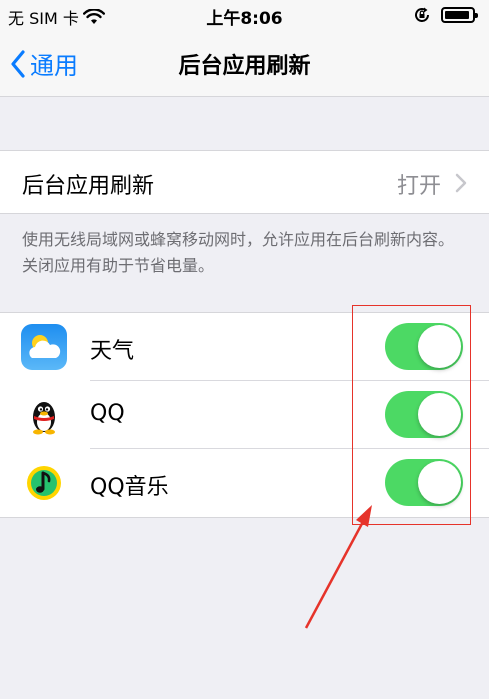 This screenshot has height=699, width=489. Describe the element at coordinates (88, 186) in the screenshot. I see `background-refresh-label: 后台应用刷新` at that location.